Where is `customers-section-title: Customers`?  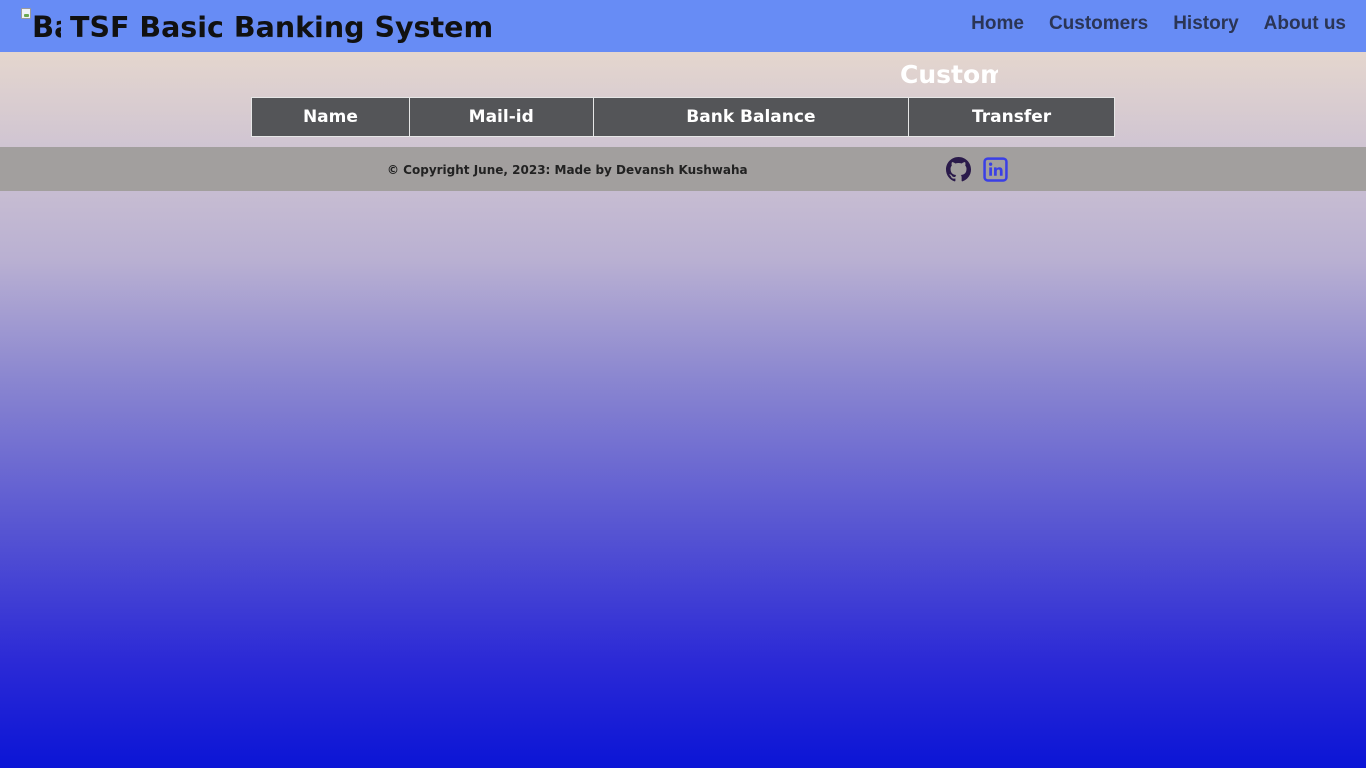
customers-section-title: Customers is located at coordinates (949, 74).